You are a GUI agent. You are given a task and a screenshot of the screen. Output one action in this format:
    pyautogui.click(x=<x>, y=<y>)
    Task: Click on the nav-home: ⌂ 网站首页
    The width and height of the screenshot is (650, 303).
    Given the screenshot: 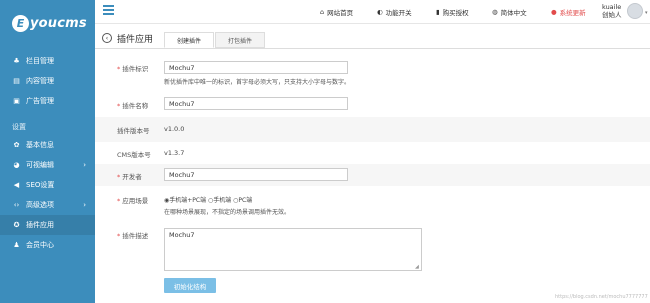 What is the action you would take?
    pyautogui.click(x=336, y=12)
    